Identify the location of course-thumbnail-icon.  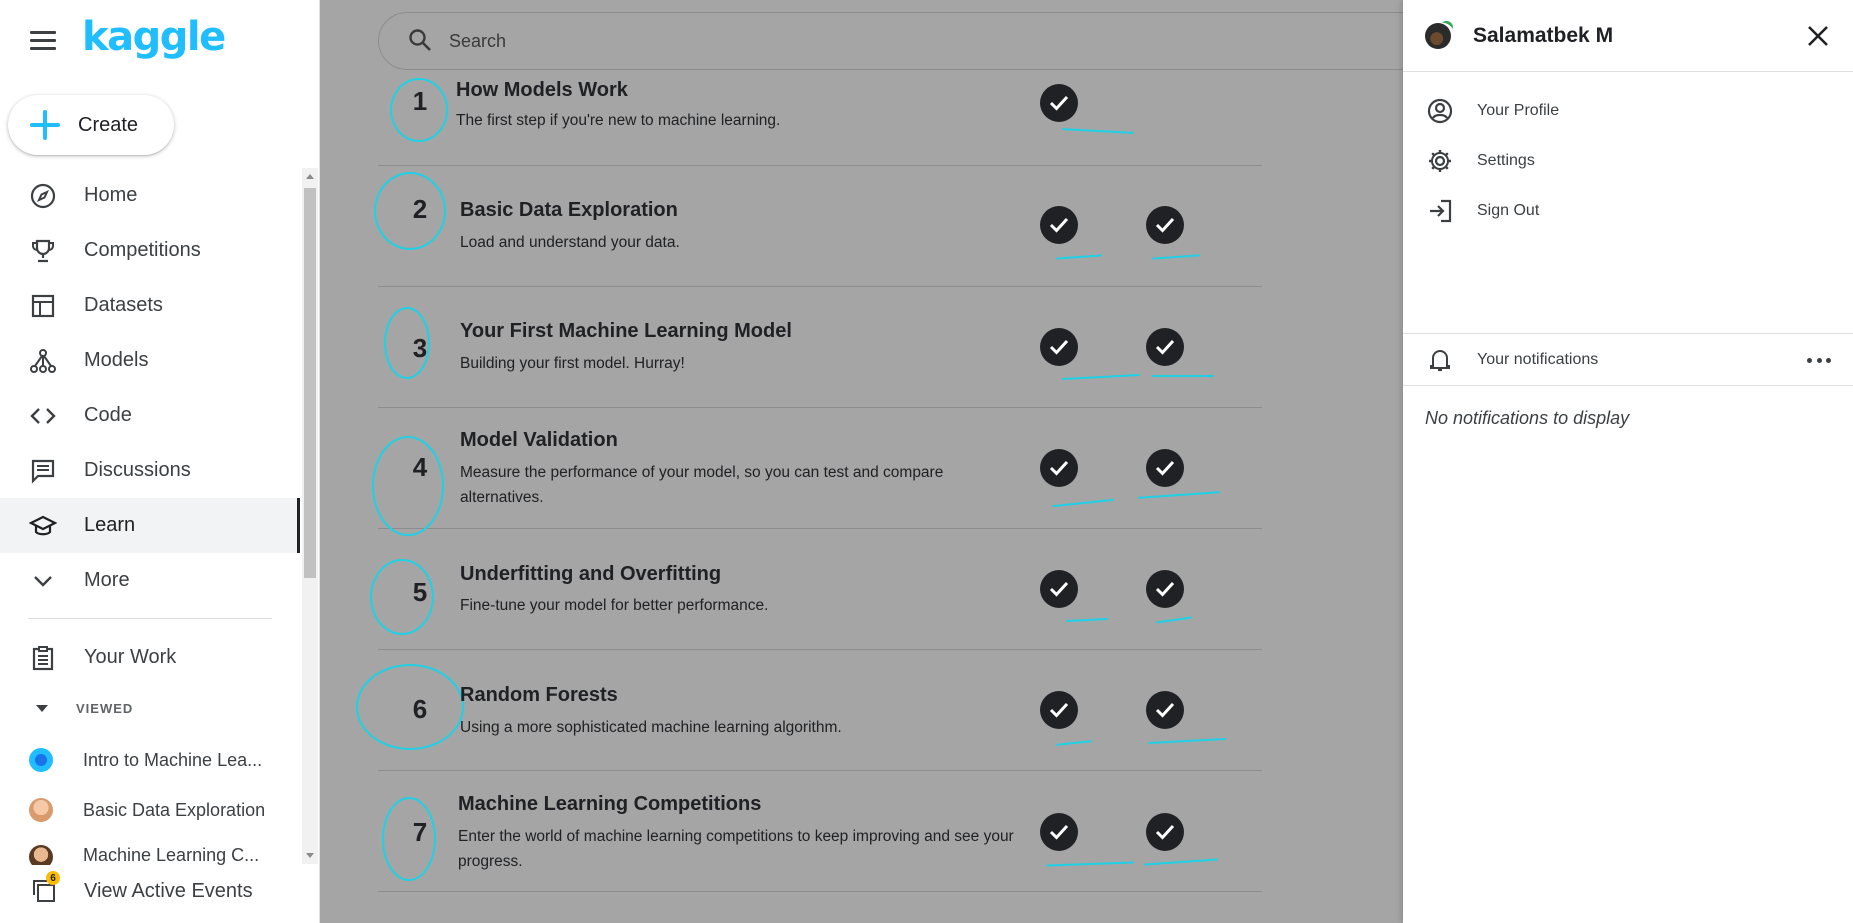
(41, 760).